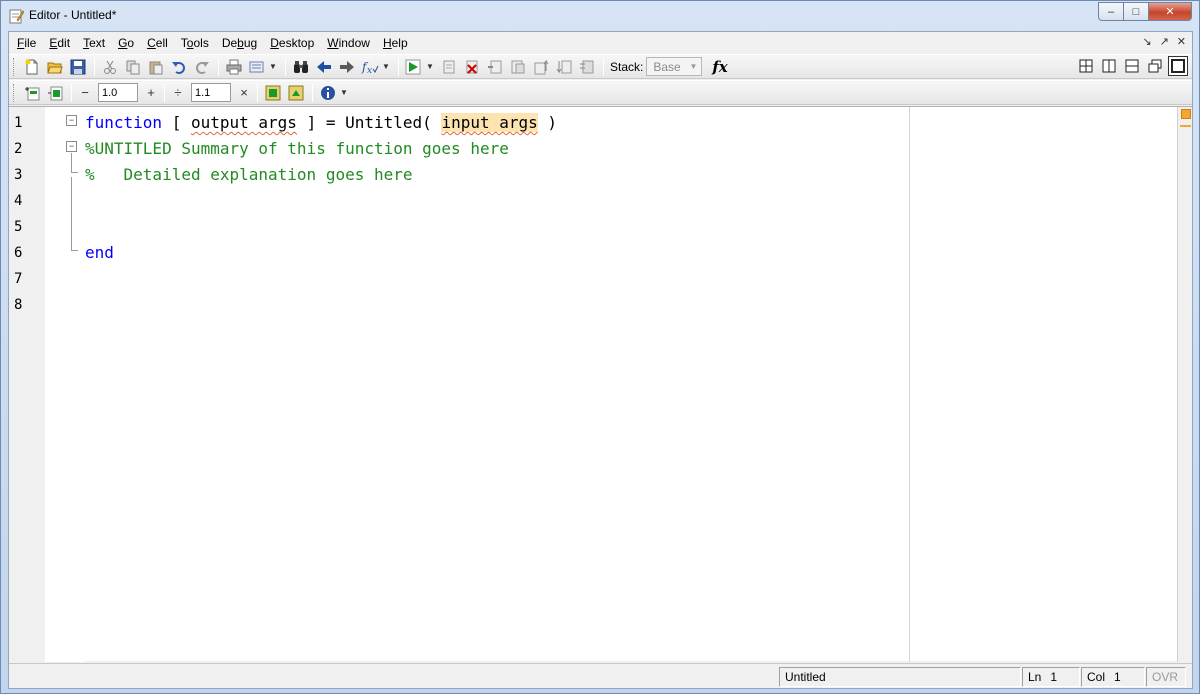 The image size is (1200, 694). Describe the element at coordinates (55, 93) in the screenshot. I see `insert-cell-text-button` at that location.